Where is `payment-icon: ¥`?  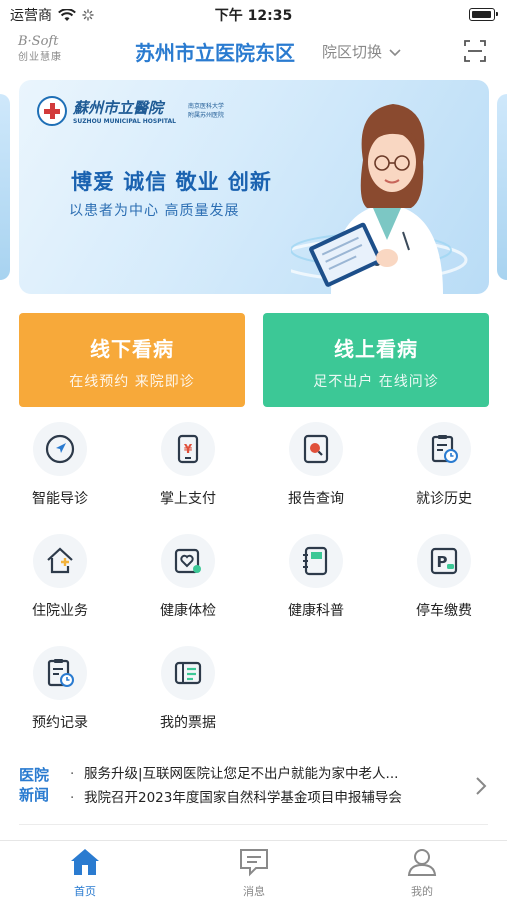
payment-icon: ¥ is located at coordinates (188, 449).